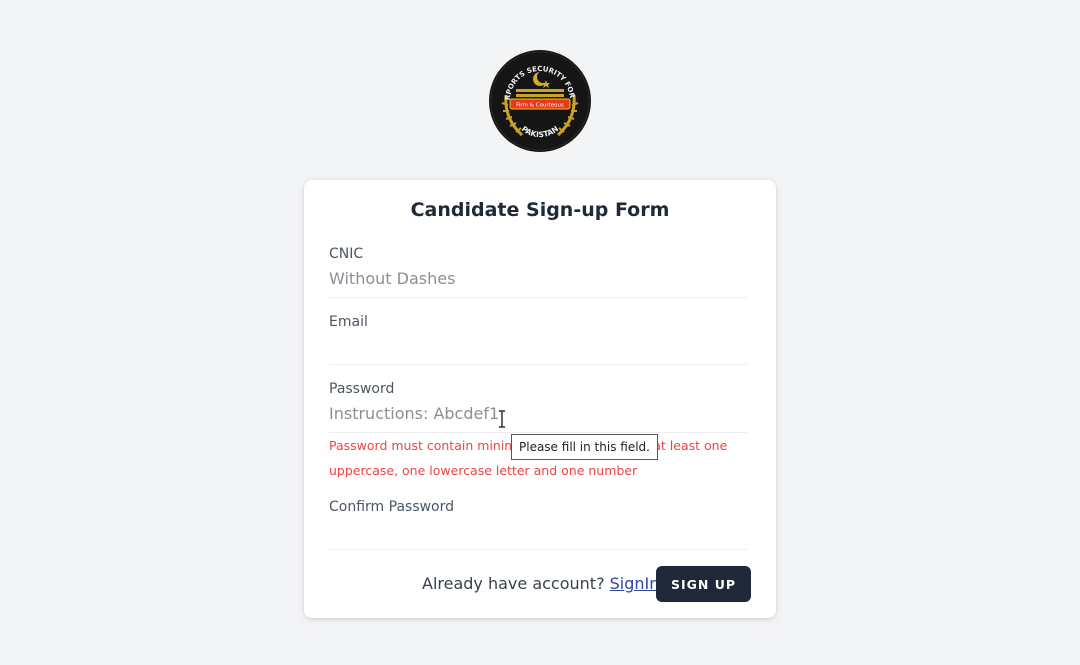  What do you see at coordinates (538, 417) in the screenshot?
I see `password-input` at bounding box center [538, 417].